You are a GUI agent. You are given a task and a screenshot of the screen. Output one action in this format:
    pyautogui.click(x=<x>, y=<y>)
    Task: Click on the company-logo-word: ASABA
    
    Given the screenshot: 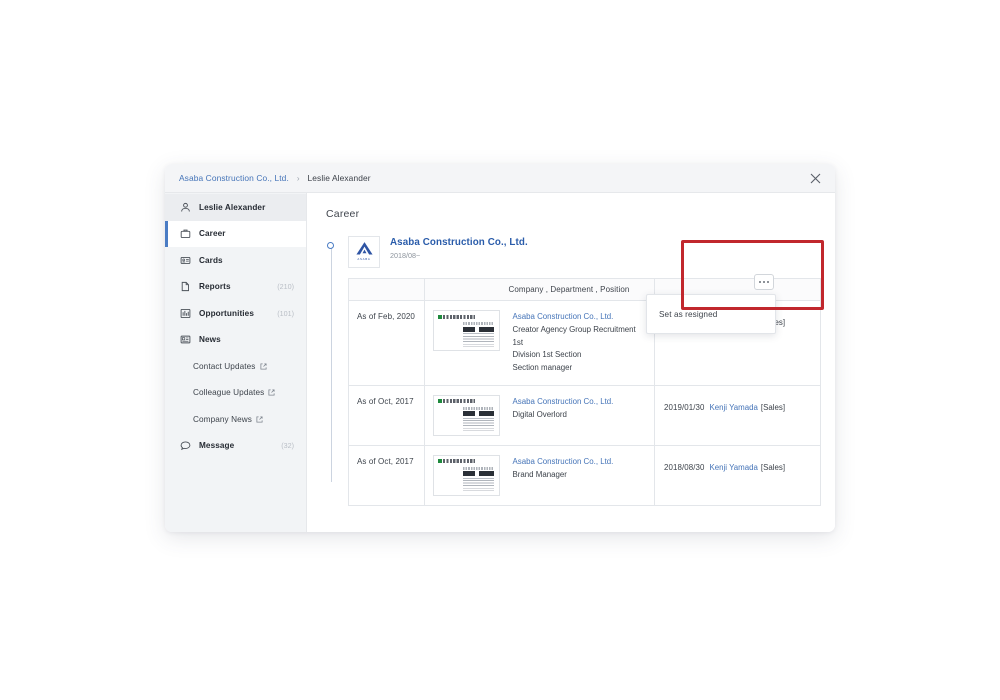 What is the action you would take?
    pyautogui.click(x=364, y=259)
    